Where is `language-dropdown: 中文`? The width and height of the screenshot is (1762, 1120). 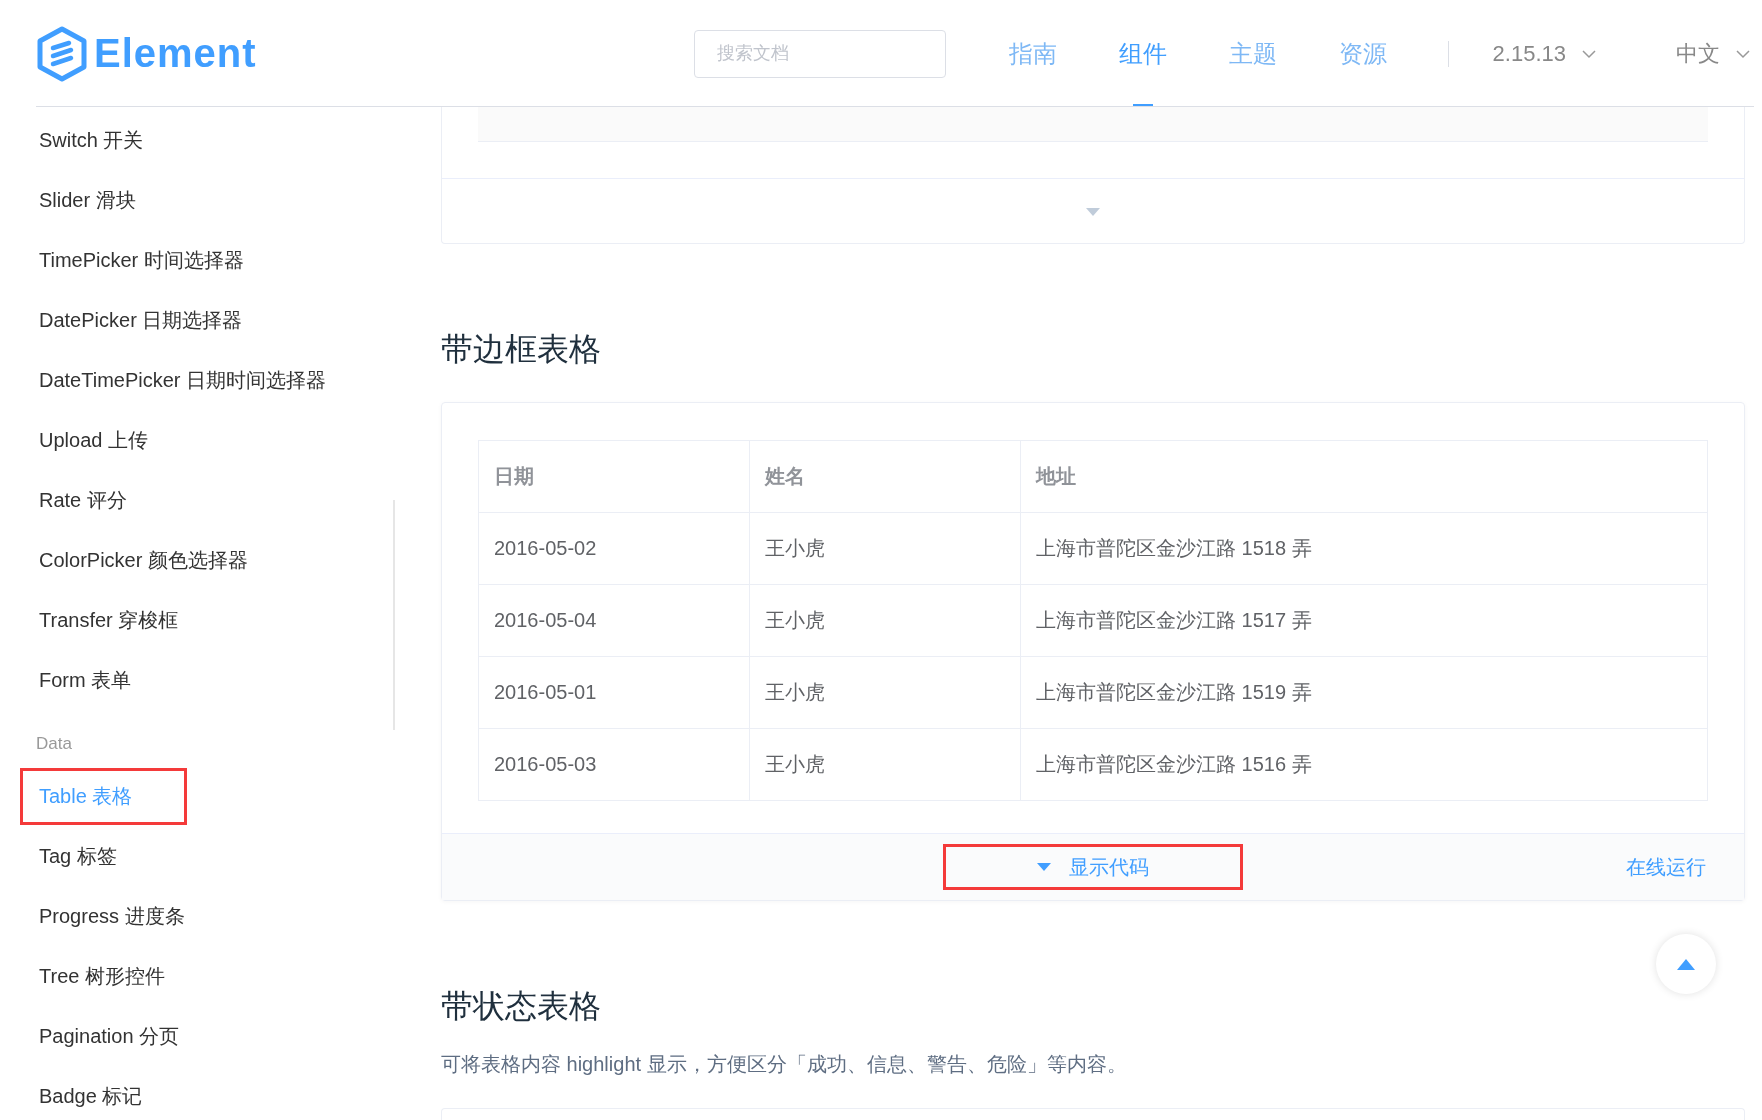 language-dropdown: 中文 is located at coordinates (1698, 53).